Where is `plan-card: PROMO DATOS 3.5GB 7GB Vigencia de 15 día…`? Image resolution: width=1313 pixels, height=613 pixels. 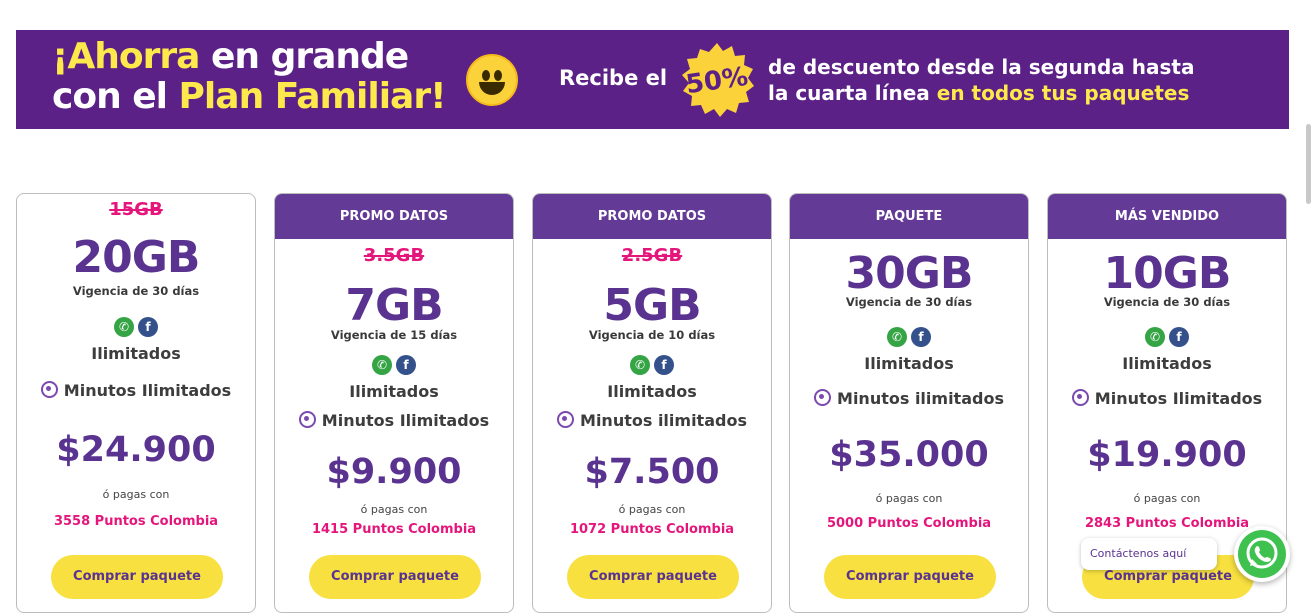
plan-card: PROMO DATOS 3.5GB 7GB Vigencia de 15 día… is located at coordinates (394, 403).